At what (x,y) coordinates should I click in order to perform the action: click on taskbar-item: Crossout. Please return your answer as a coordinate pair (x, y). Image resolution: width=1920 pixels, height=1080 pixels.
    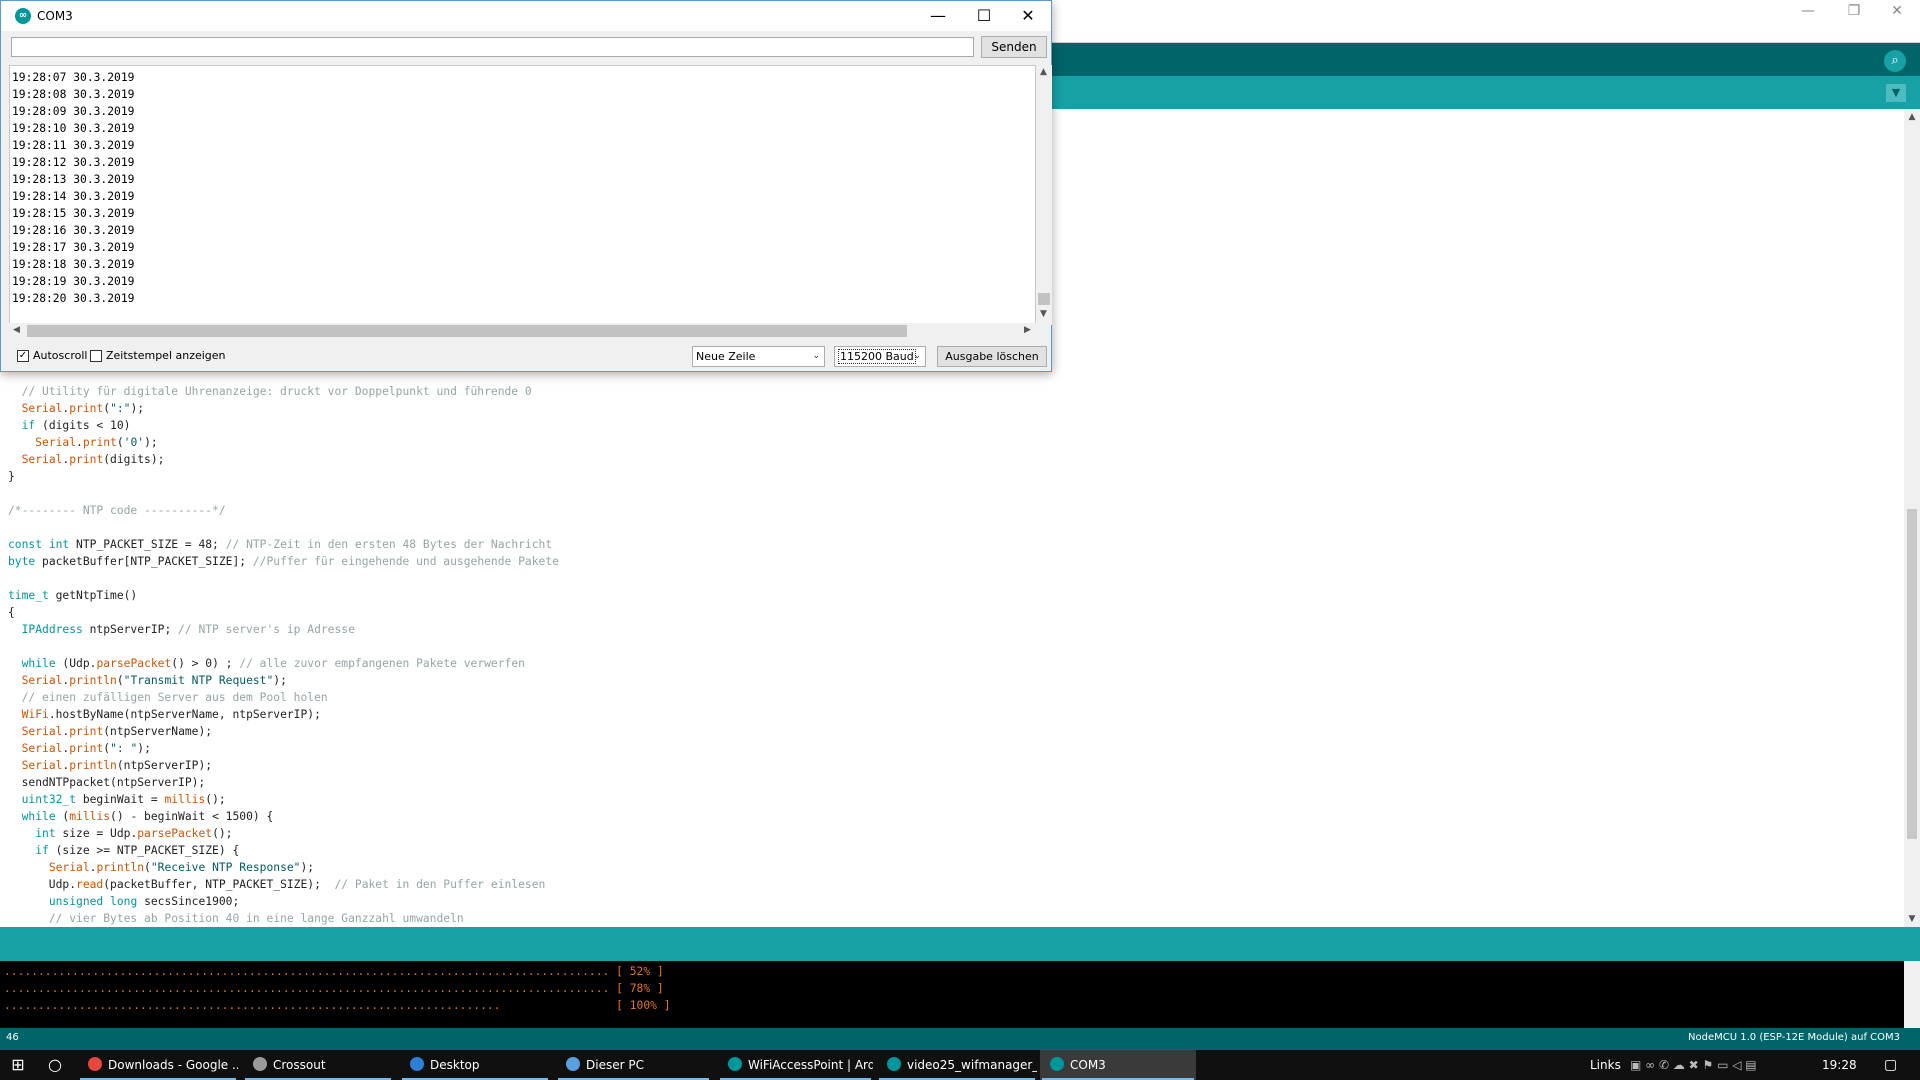
    Looking at the image, I should click on (318, 1065).